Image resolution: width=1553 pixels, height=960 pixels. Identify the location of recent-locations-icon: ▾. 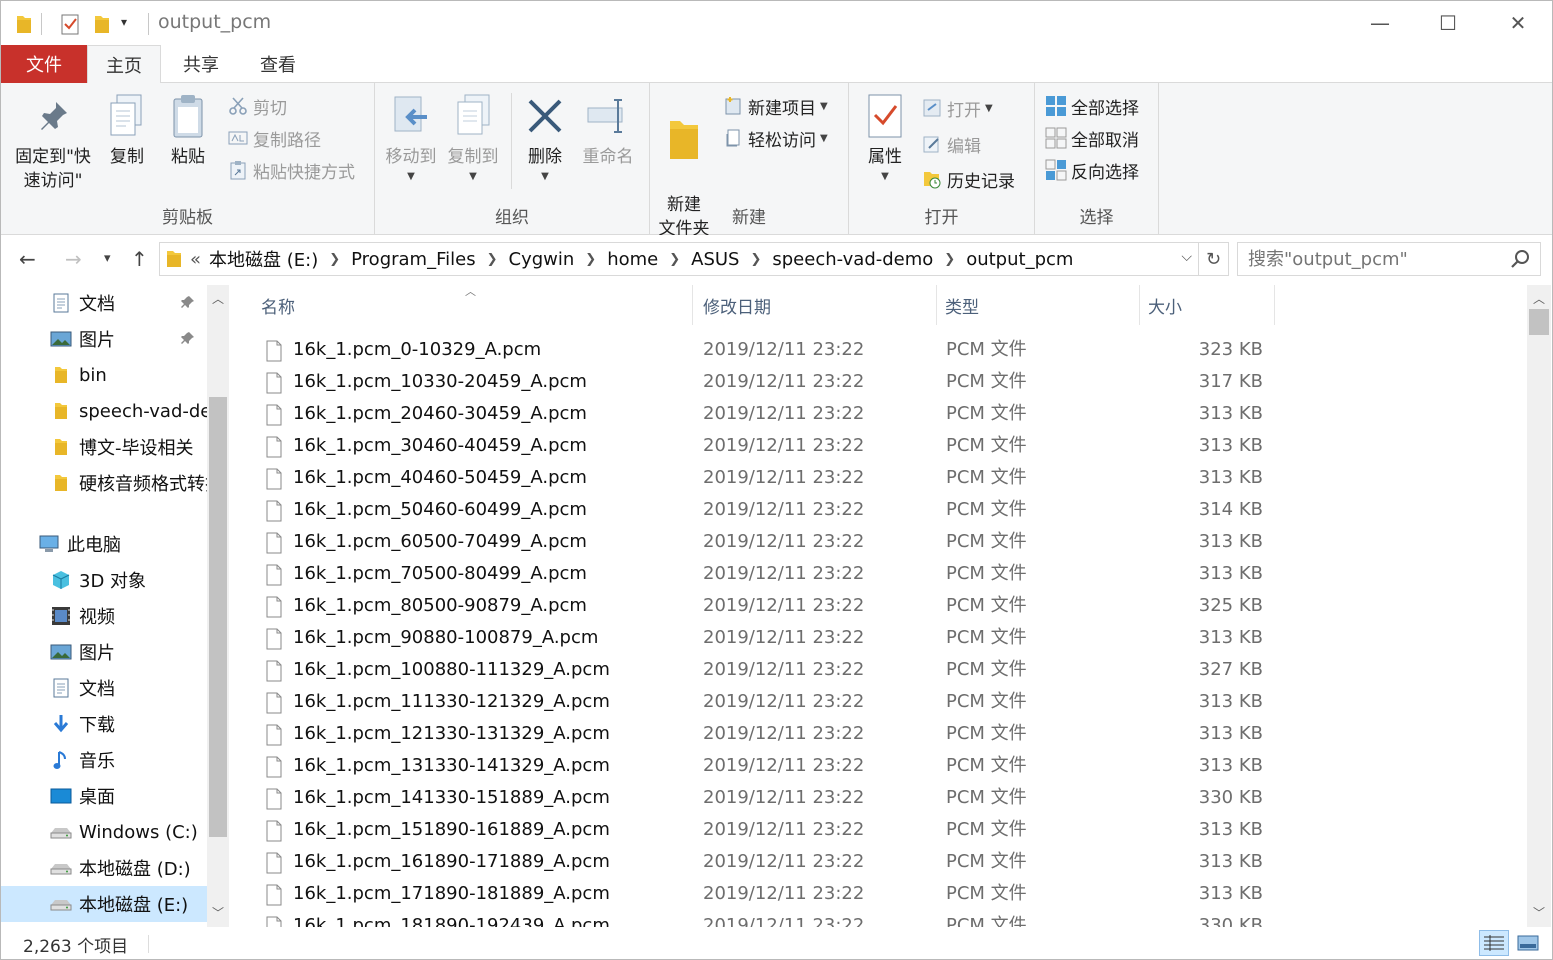
(107, 258).